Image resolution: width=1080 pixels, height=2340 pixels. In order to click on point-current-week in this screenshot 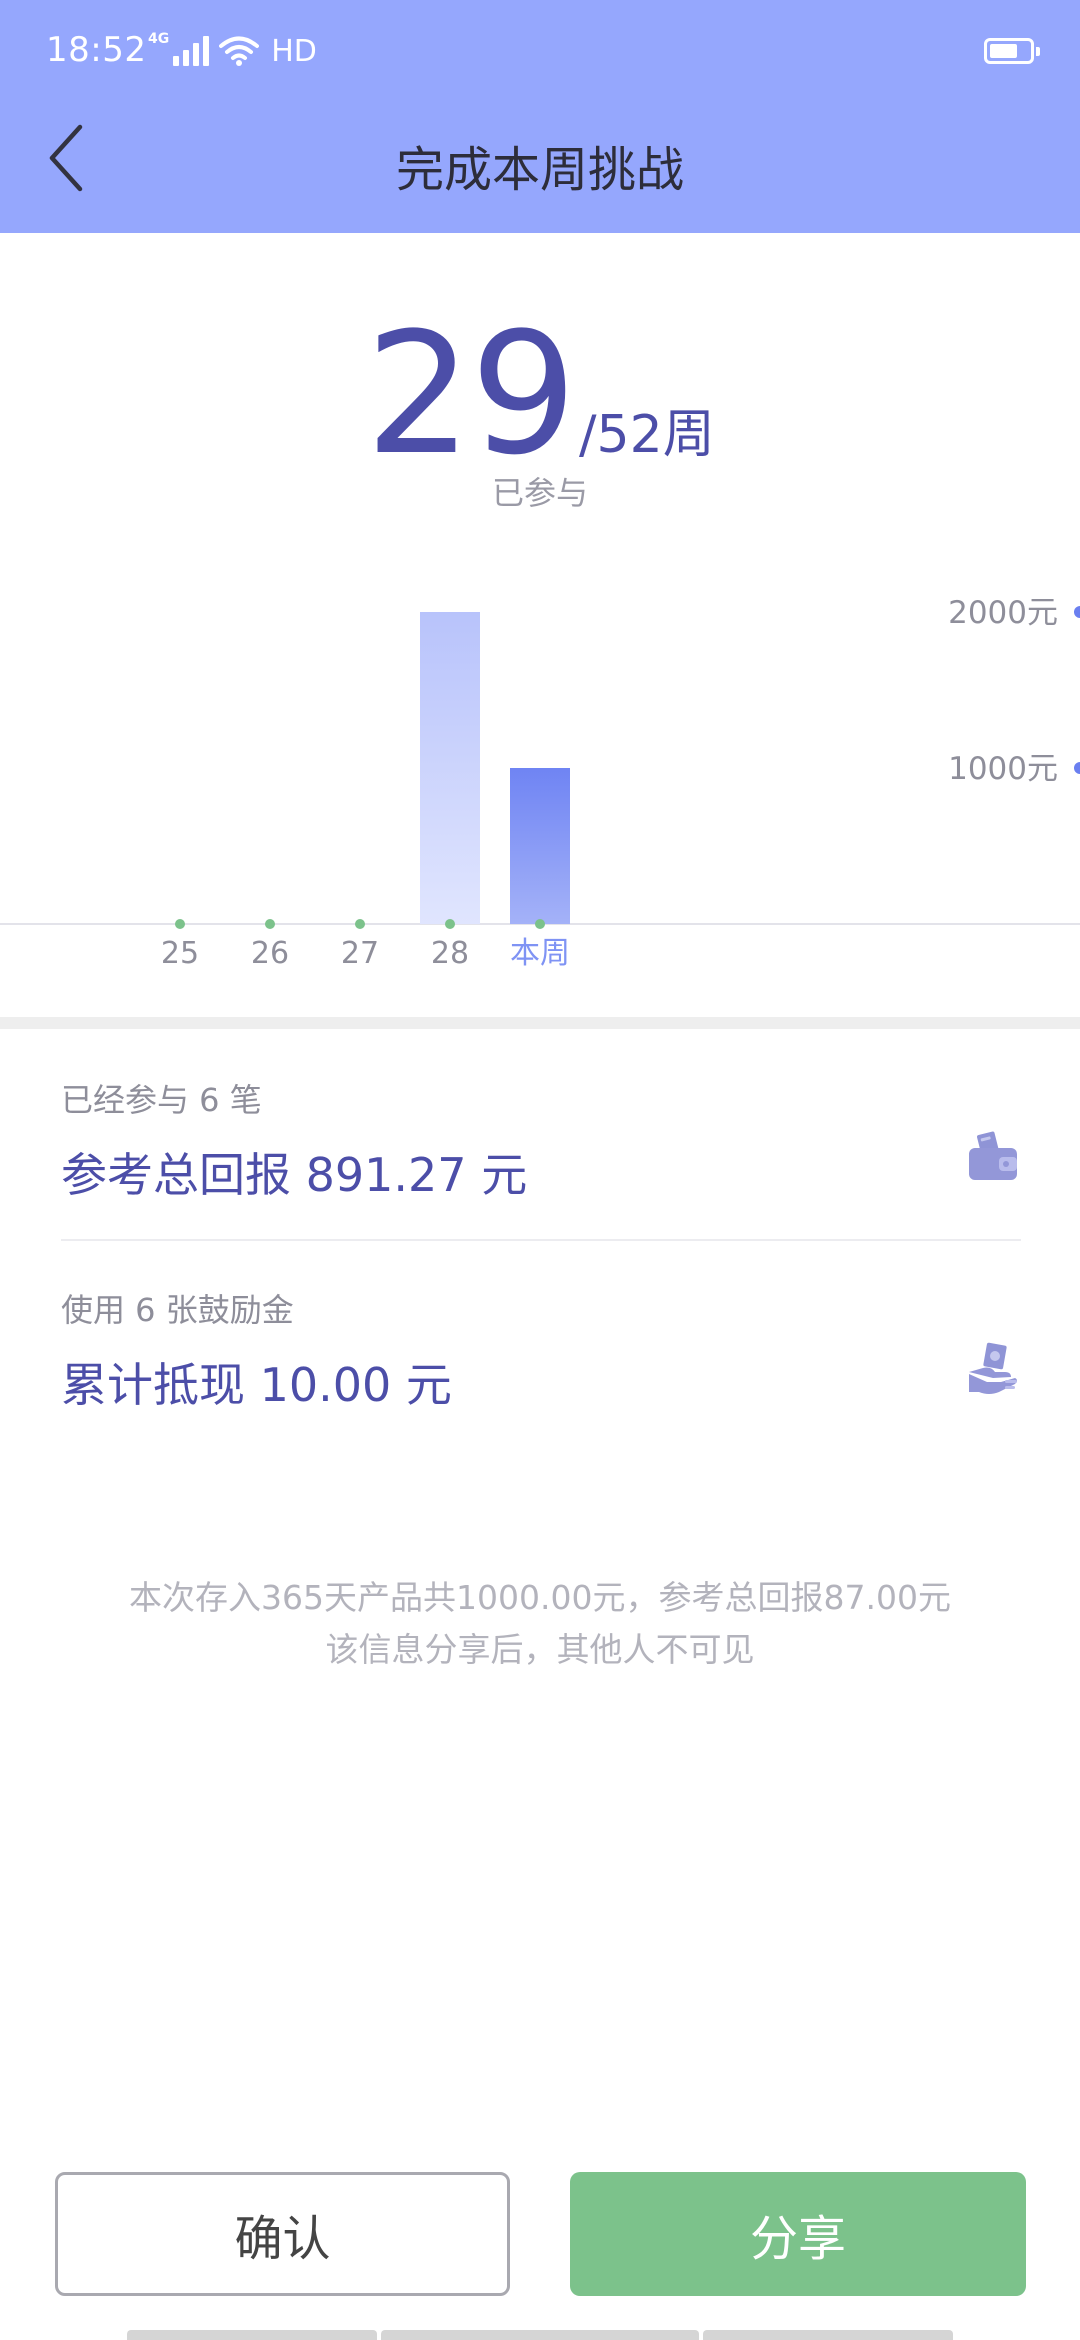, I will do `click(540, 924)`.